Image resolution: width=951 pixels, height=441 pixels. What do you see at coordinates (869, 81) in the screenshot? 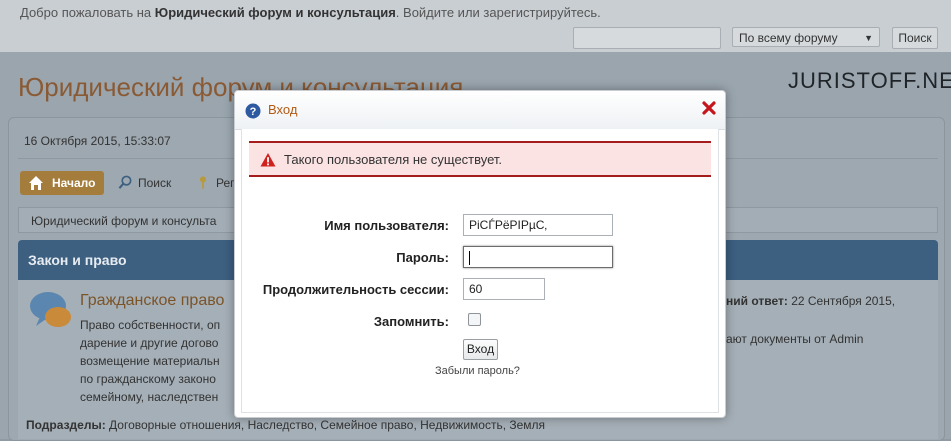
I see `brand-logo: JURISTOFF.NET` at bounding box center [869, 81].